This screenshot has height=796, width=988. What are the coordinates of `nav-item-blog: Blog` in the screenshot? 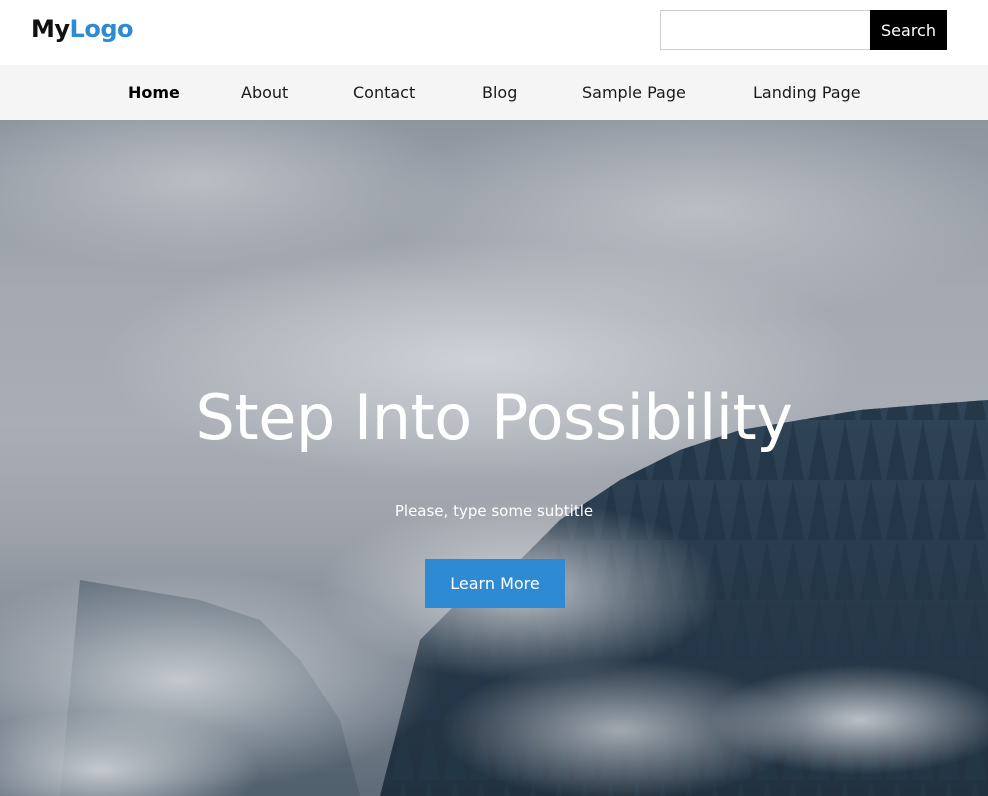 It's located at (499, 92).